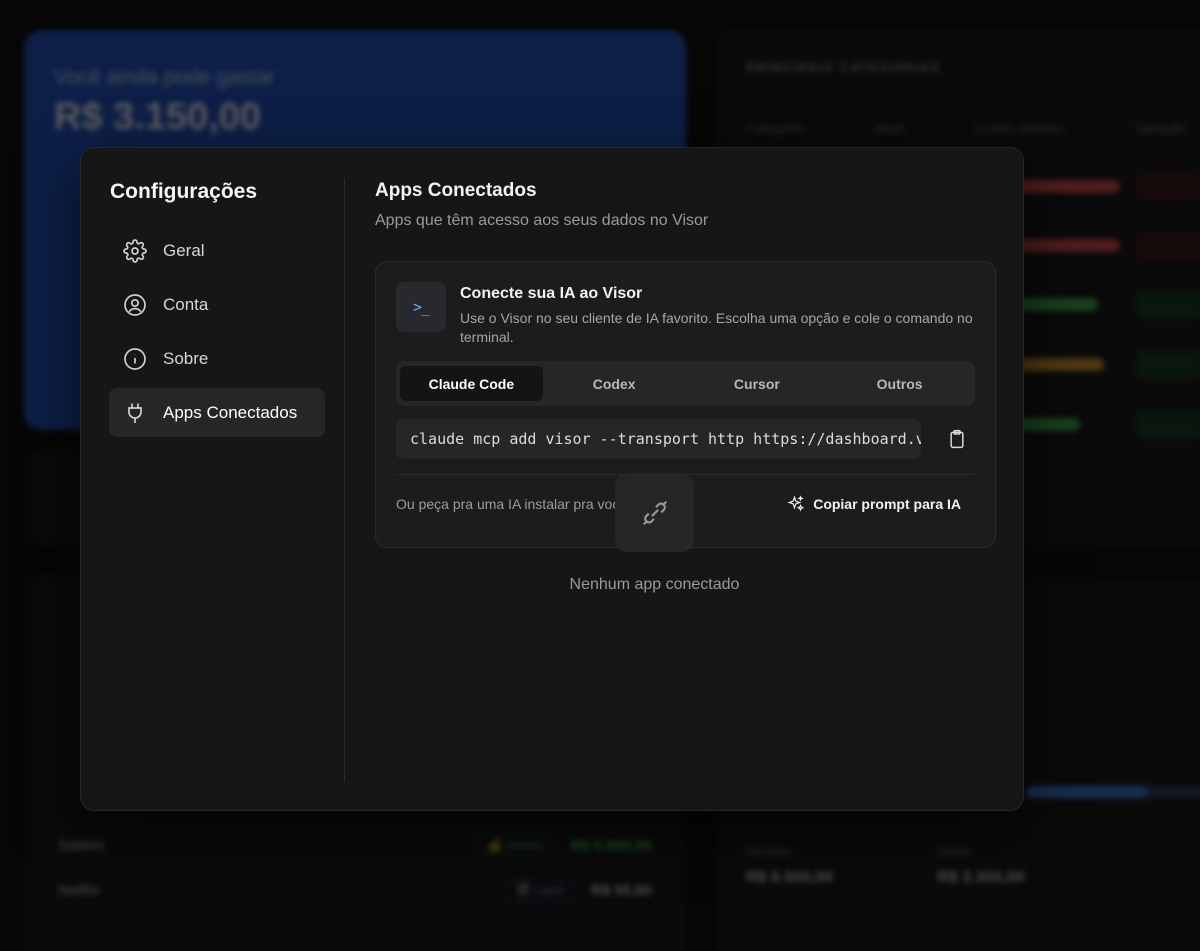  I want to click on settings-title: Configurações, so click(184, 191).